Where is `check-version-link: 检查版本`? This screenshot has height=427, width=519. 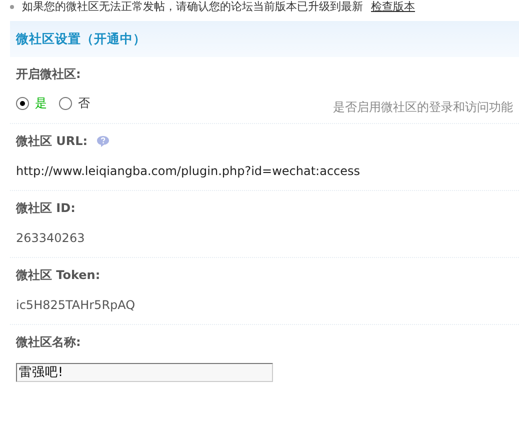 check-version-link: 检查版本 is located at coordinates (393, 6).